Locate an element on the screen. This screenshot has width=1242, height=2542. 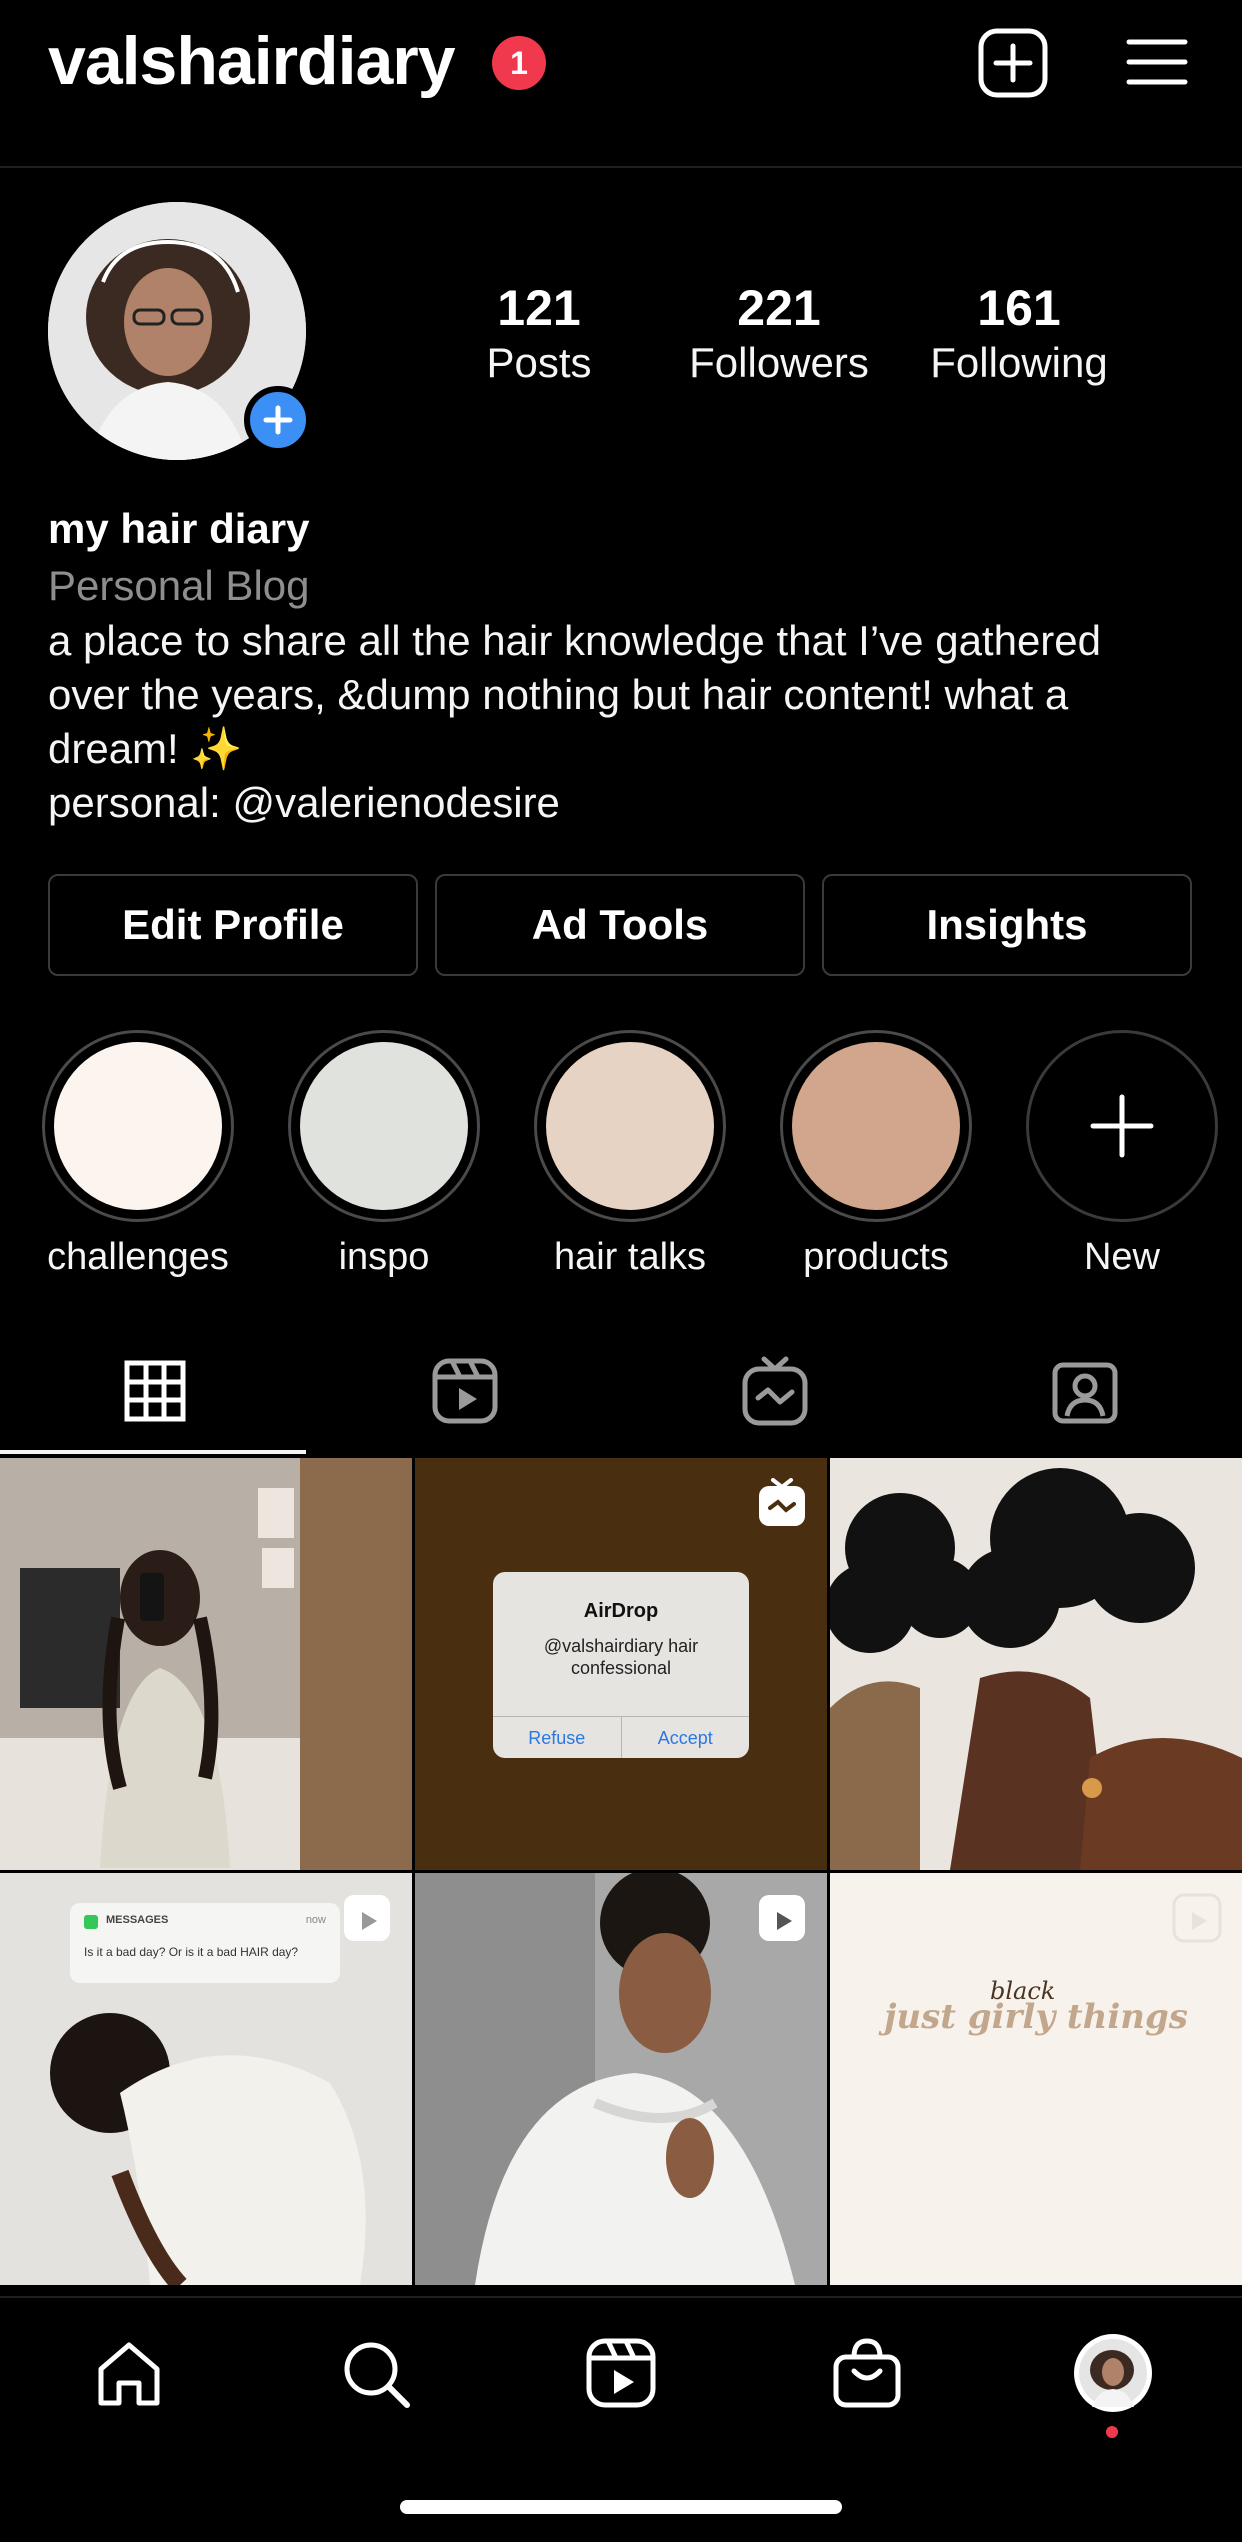
tab-reels is located at coordinates (465, 1391).